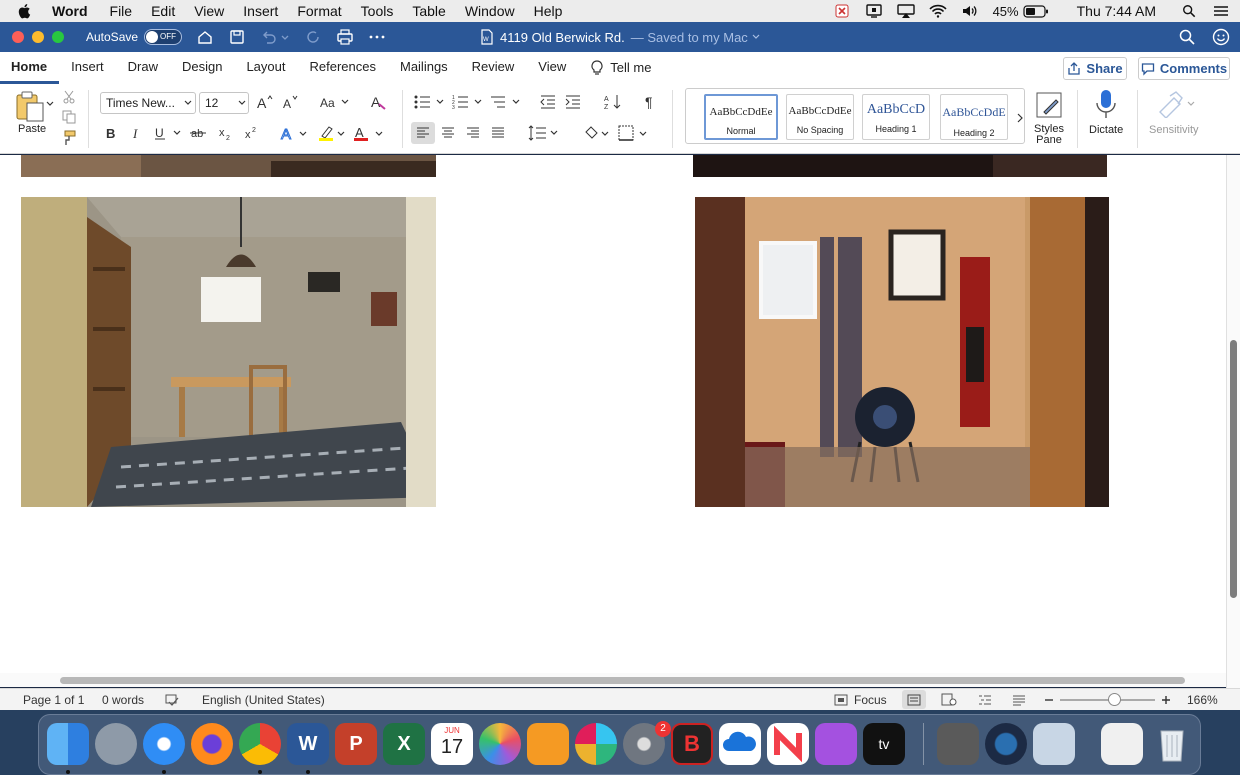  I want to click on more-options-icon, so click(377, 37).